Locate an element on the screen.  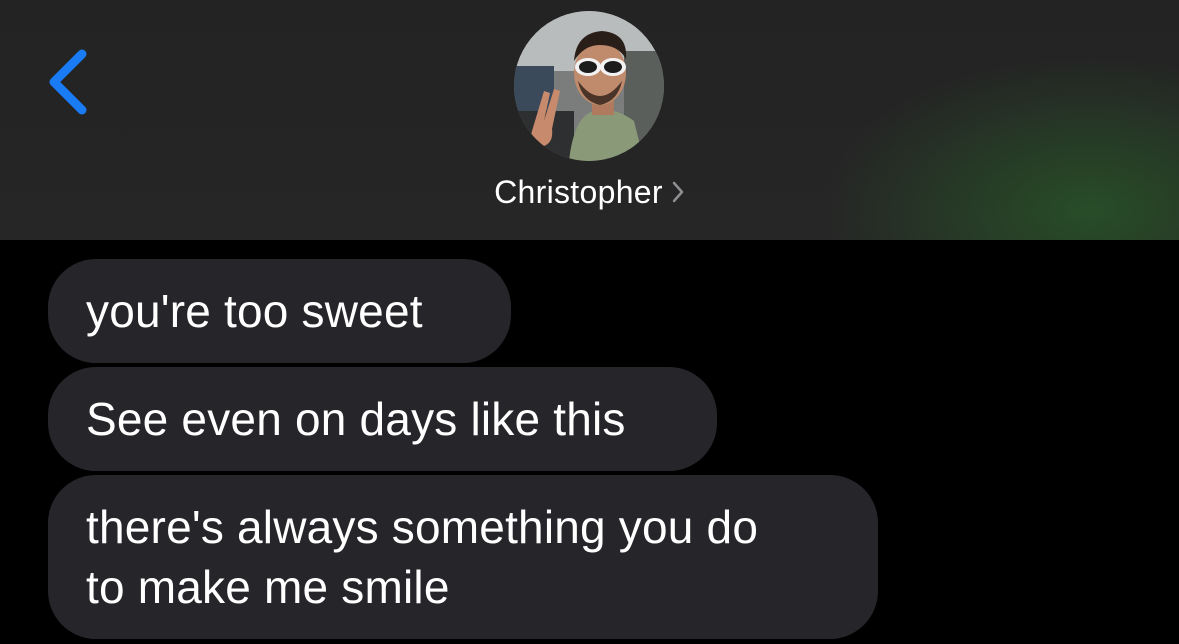
chevron-left-icon is located at coordinates (68, 82).